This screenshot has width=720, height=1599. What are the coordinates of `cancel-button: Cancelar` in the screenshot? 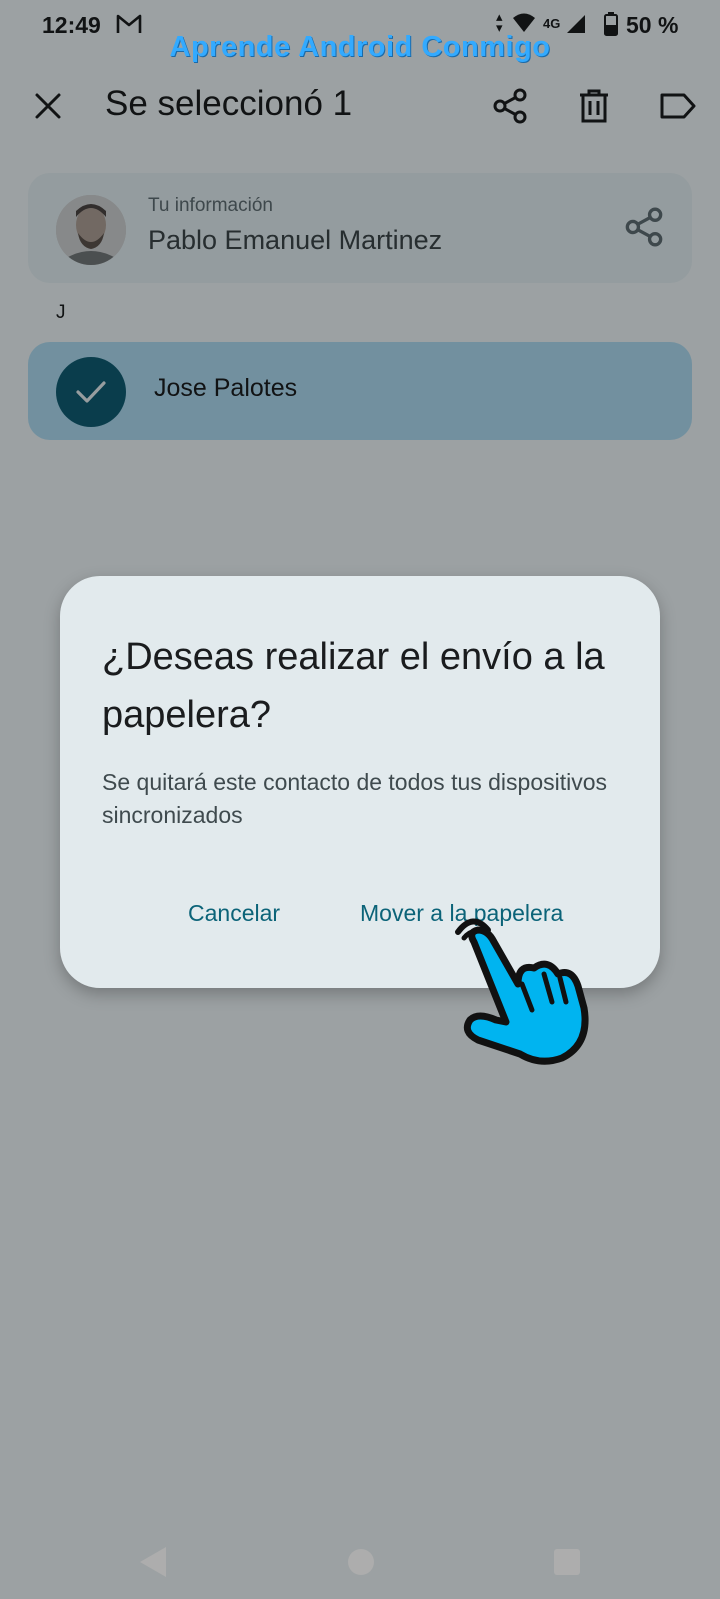 It's located at (234, 913).